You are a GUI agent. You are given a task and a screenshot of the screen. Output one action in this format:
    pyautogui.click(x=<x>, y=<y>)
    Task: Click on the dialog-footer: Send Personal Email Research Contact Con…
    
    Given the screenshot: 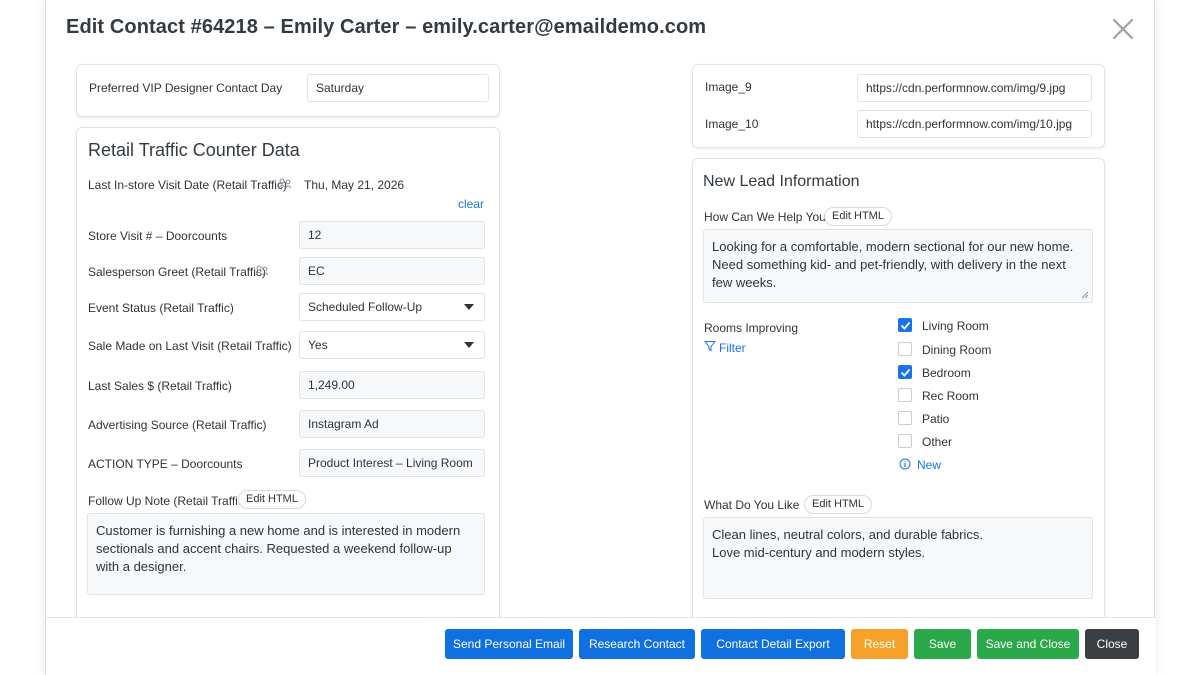 What is the action you would take?
    pyautogui.click(x=601, y=646)
    